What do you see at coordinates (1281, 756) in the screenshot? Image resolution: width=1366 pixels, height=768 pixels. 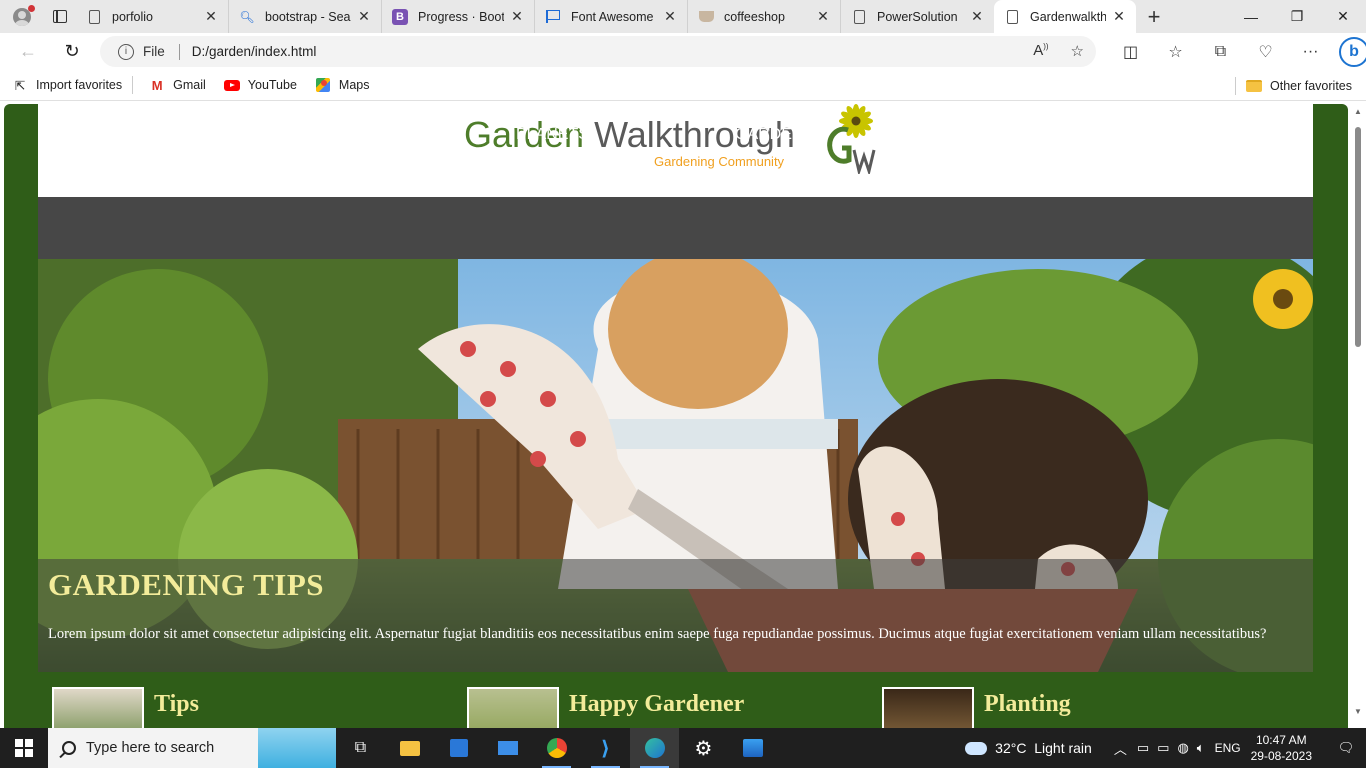 I see `clock-date: 29-08-2023` at bounding box center [1281, 756].